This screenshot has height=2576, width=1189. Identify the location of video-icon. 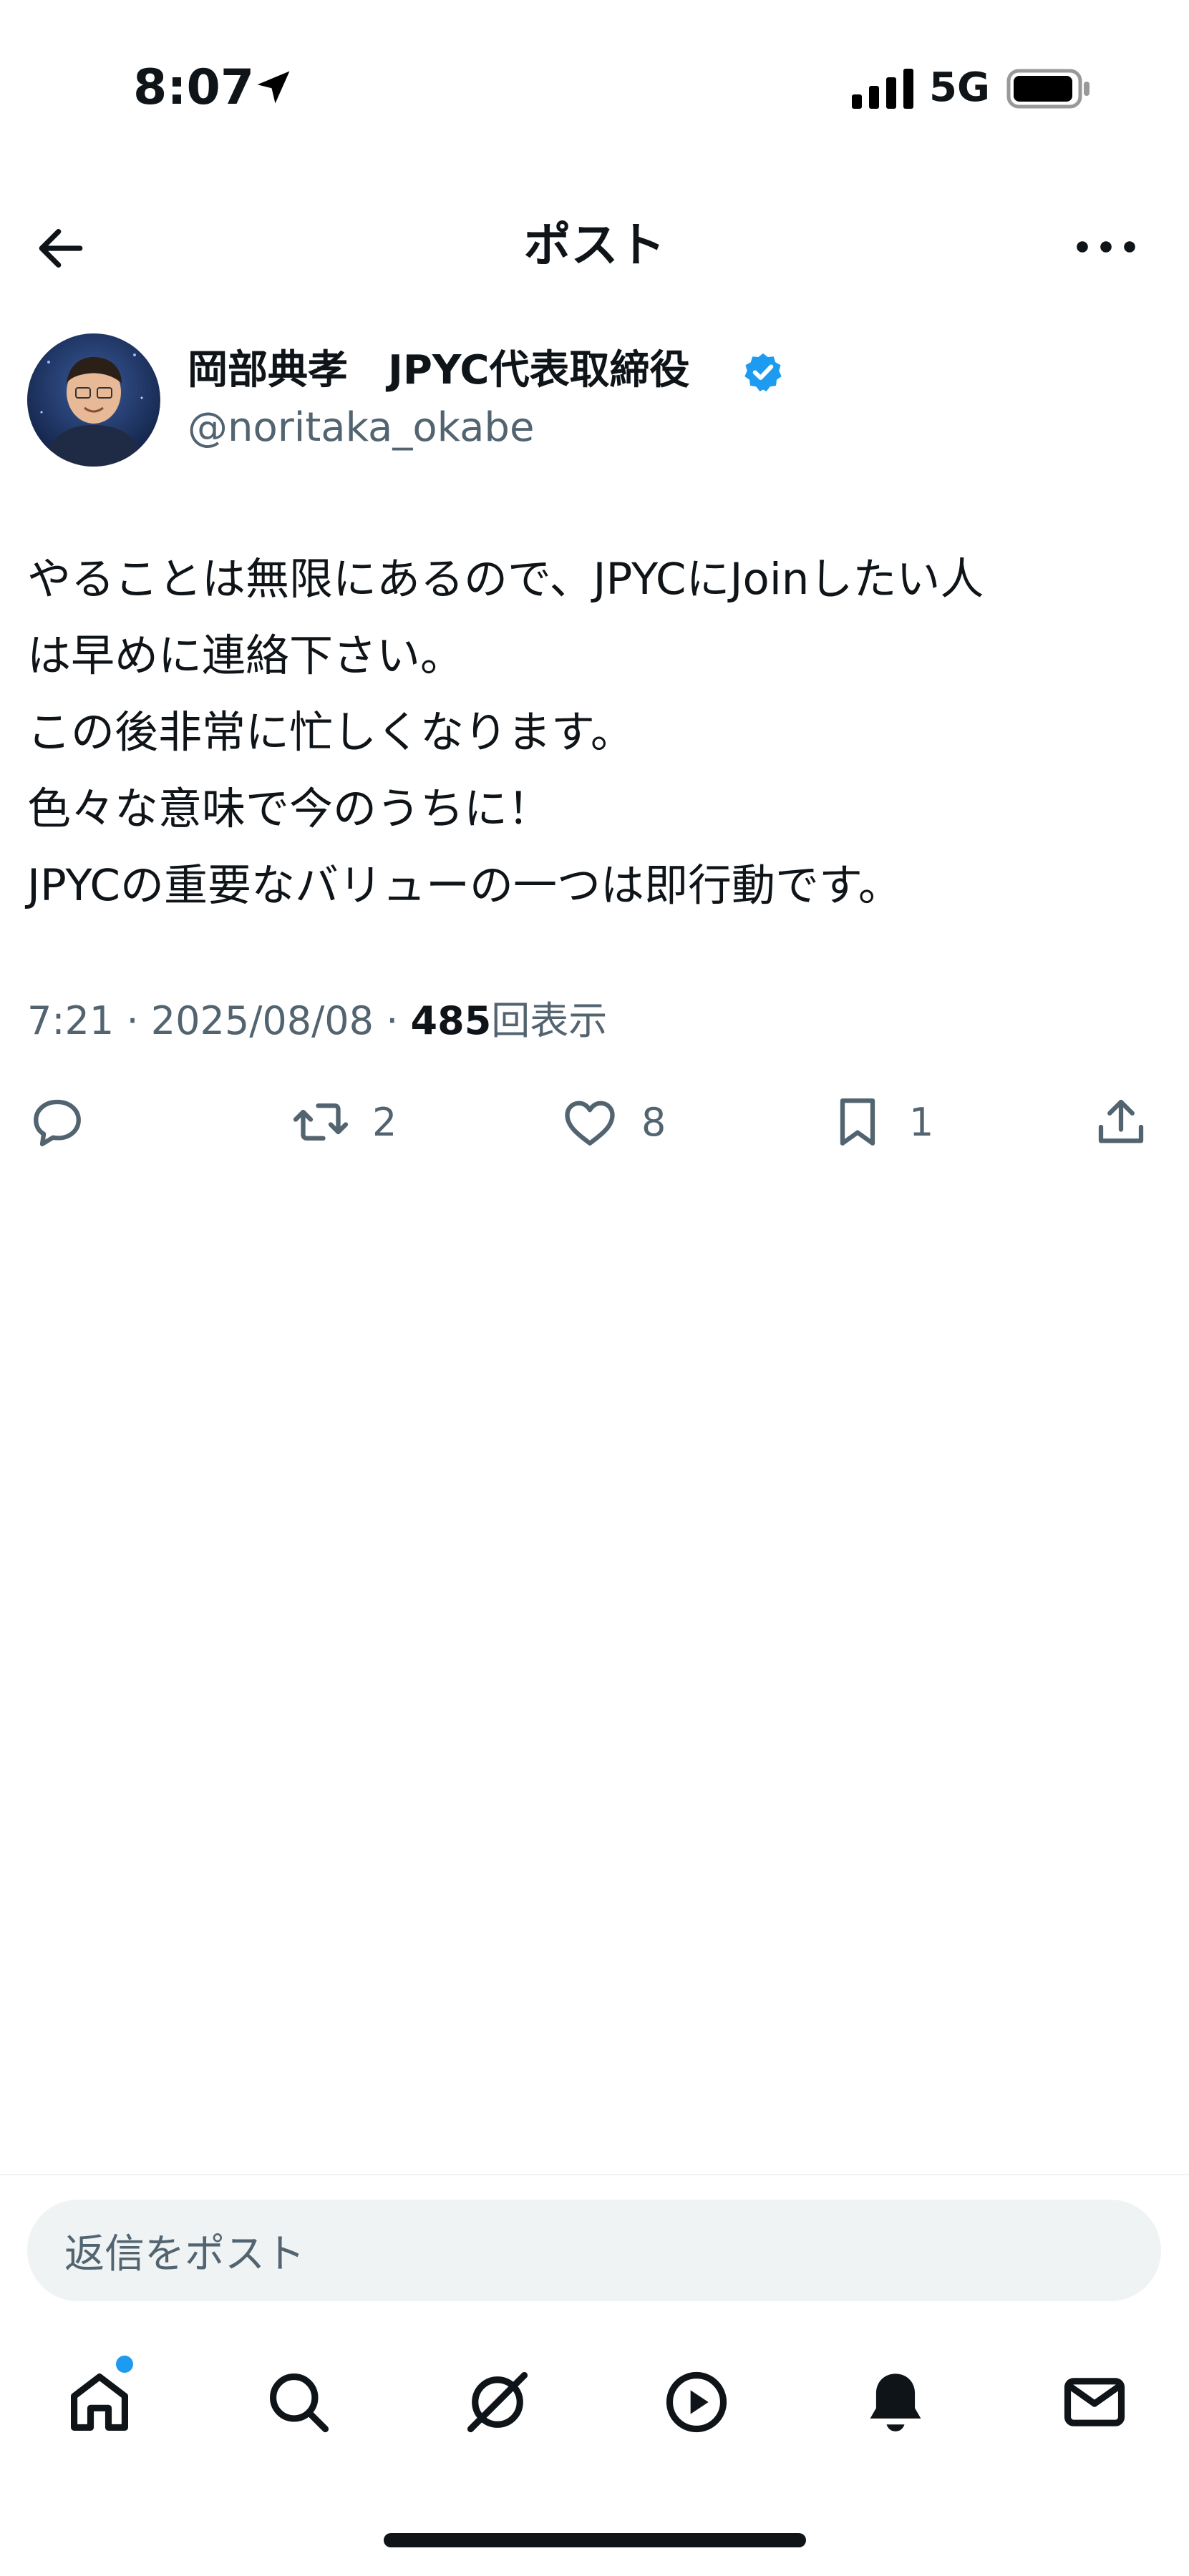
(696, 2402).